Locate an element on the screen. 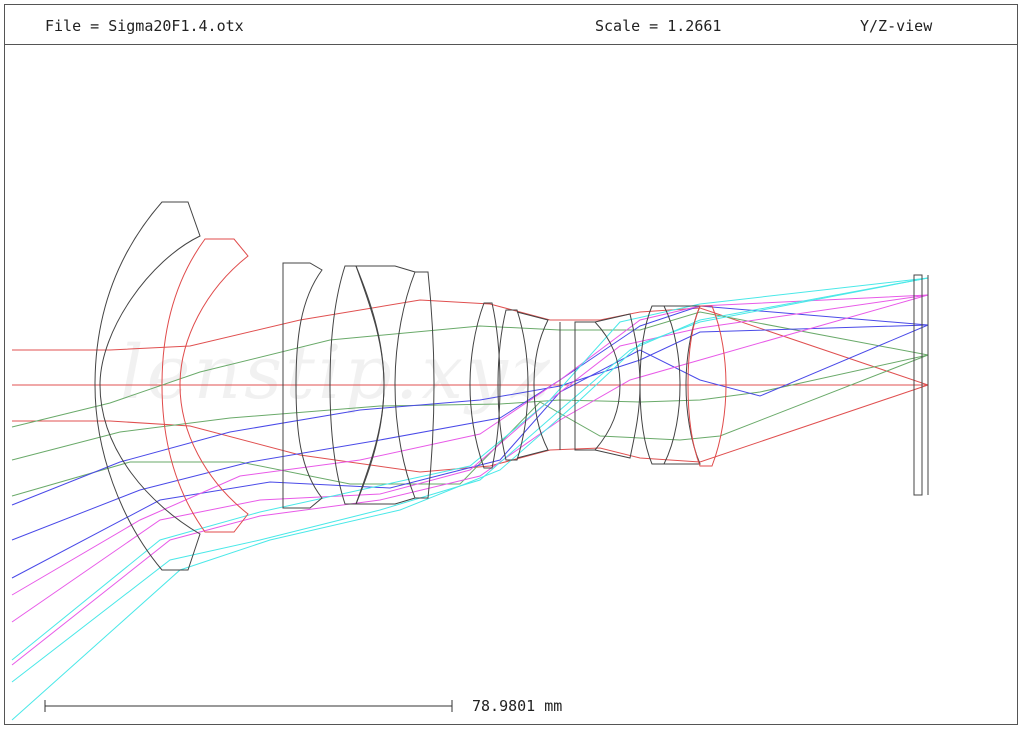 This screenshot has width=1024, height=731. scale-bar-label: 78.9801 mm is located at coordinates (517, 706).